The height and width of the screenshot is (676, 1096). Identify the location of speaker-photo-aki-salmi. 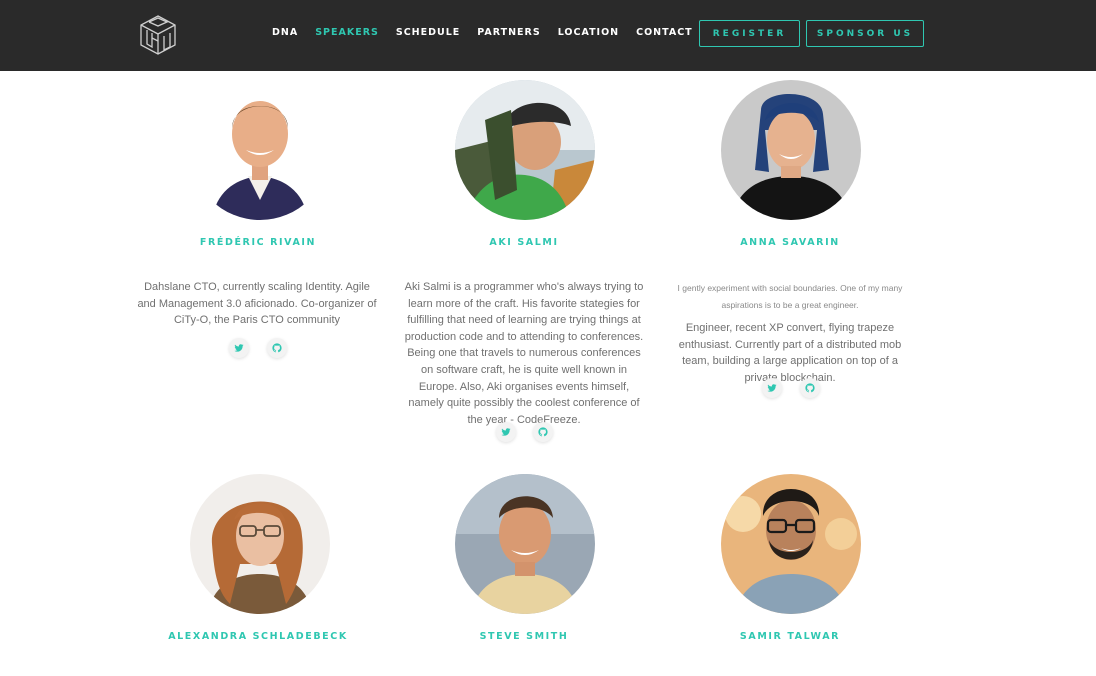
(525, 150).